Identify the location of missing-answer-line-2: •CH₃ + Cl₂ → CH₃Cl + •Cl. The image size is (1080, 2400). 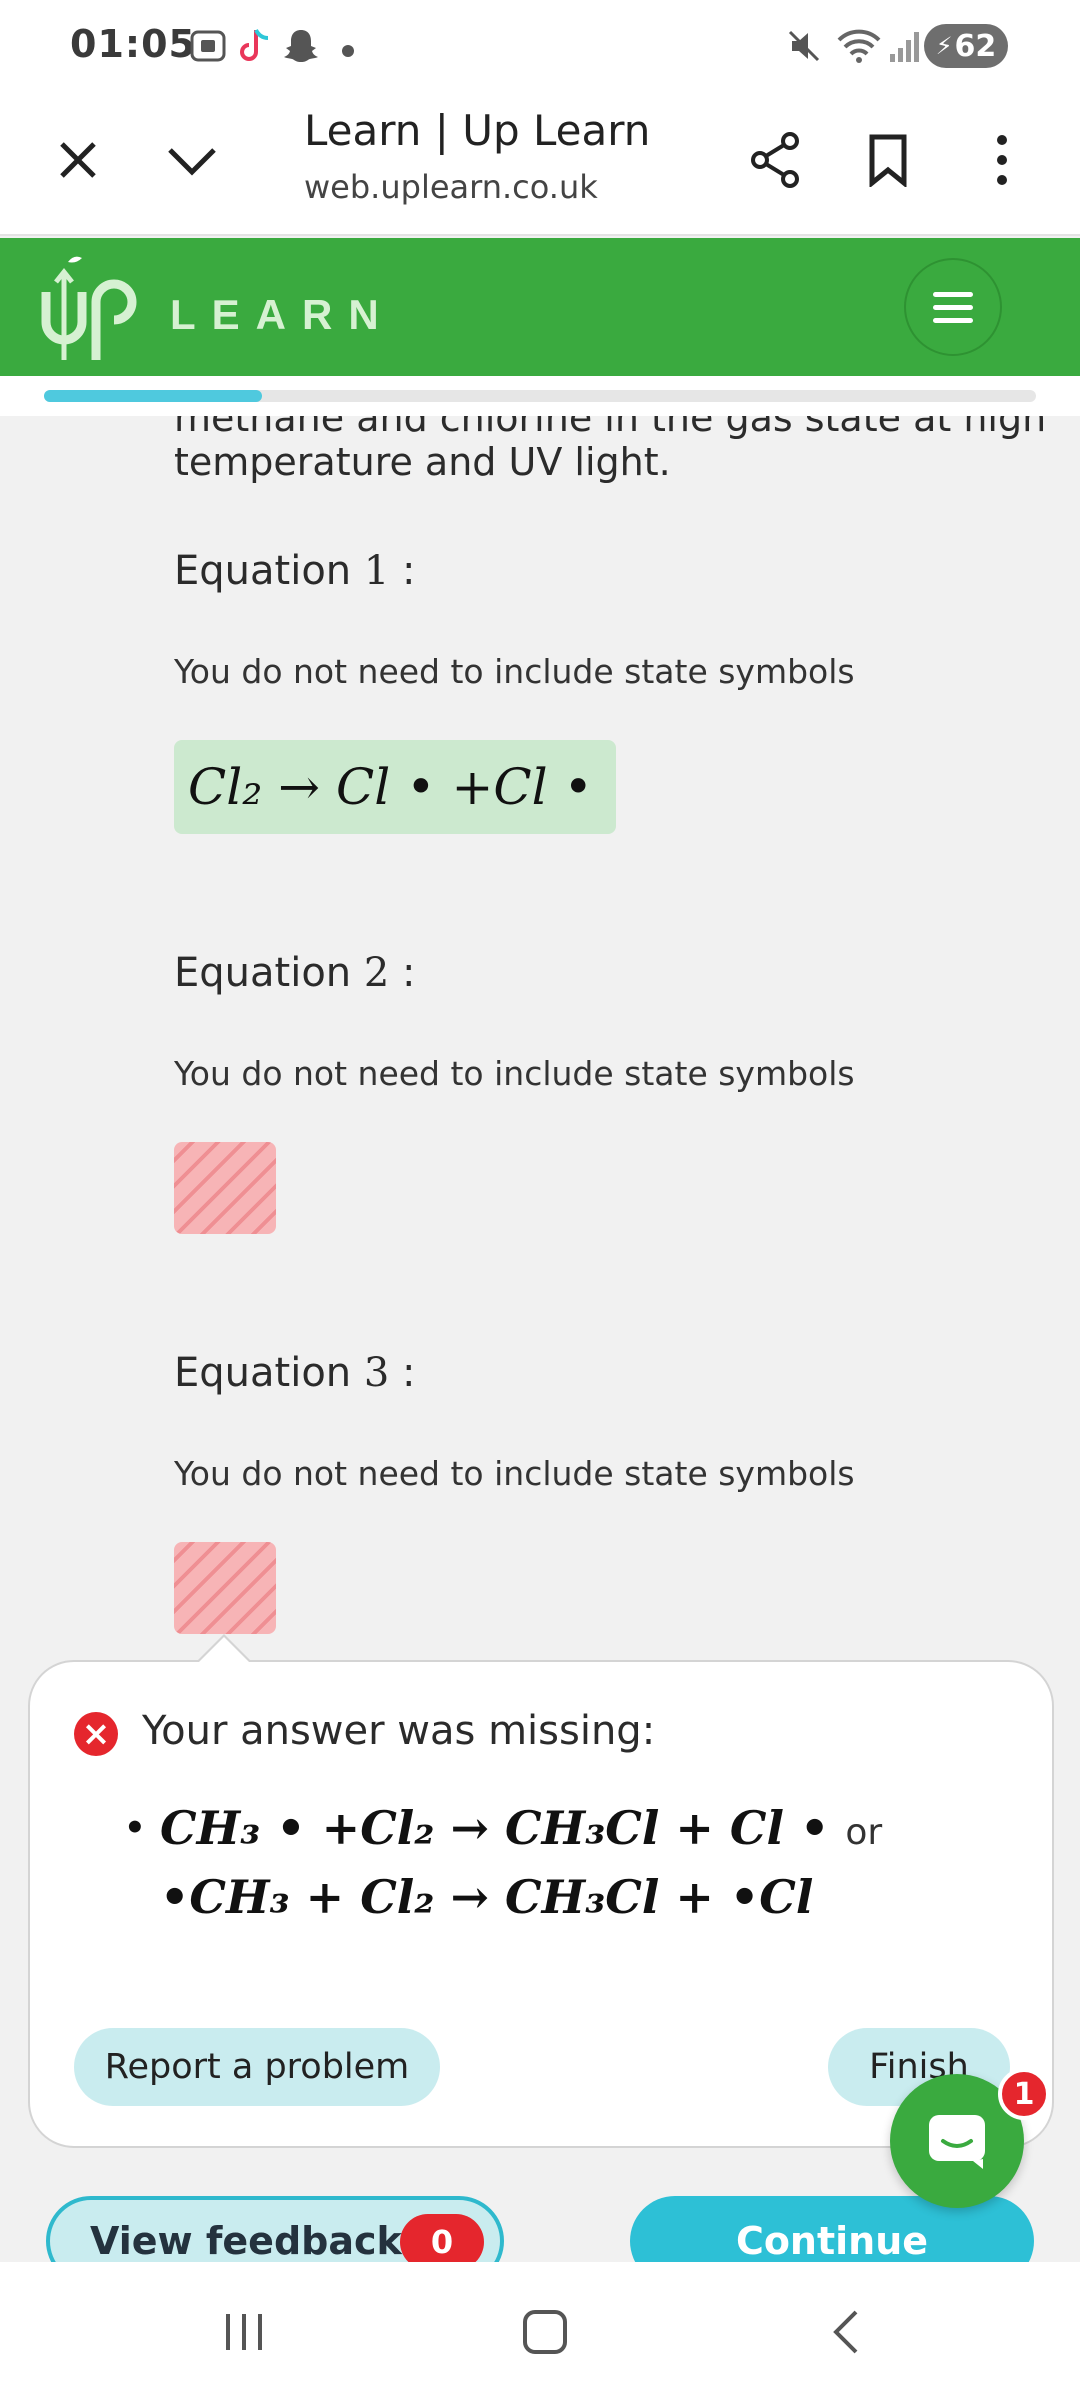
(487, 1897).